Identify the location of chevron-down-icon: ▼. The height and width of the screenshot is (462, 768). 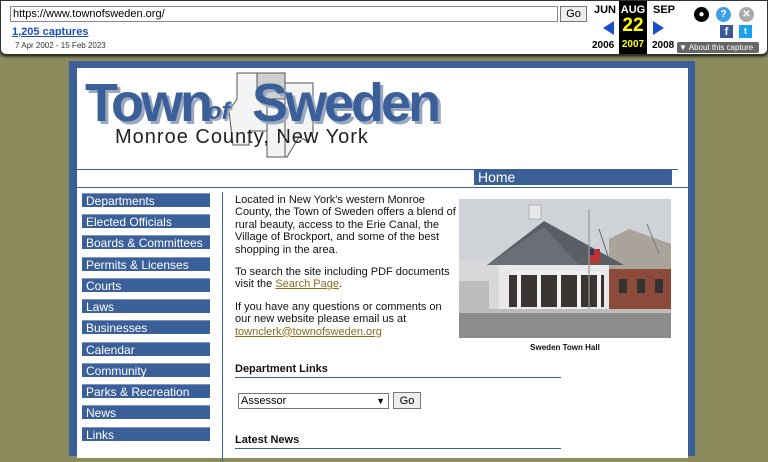
(380, 401).